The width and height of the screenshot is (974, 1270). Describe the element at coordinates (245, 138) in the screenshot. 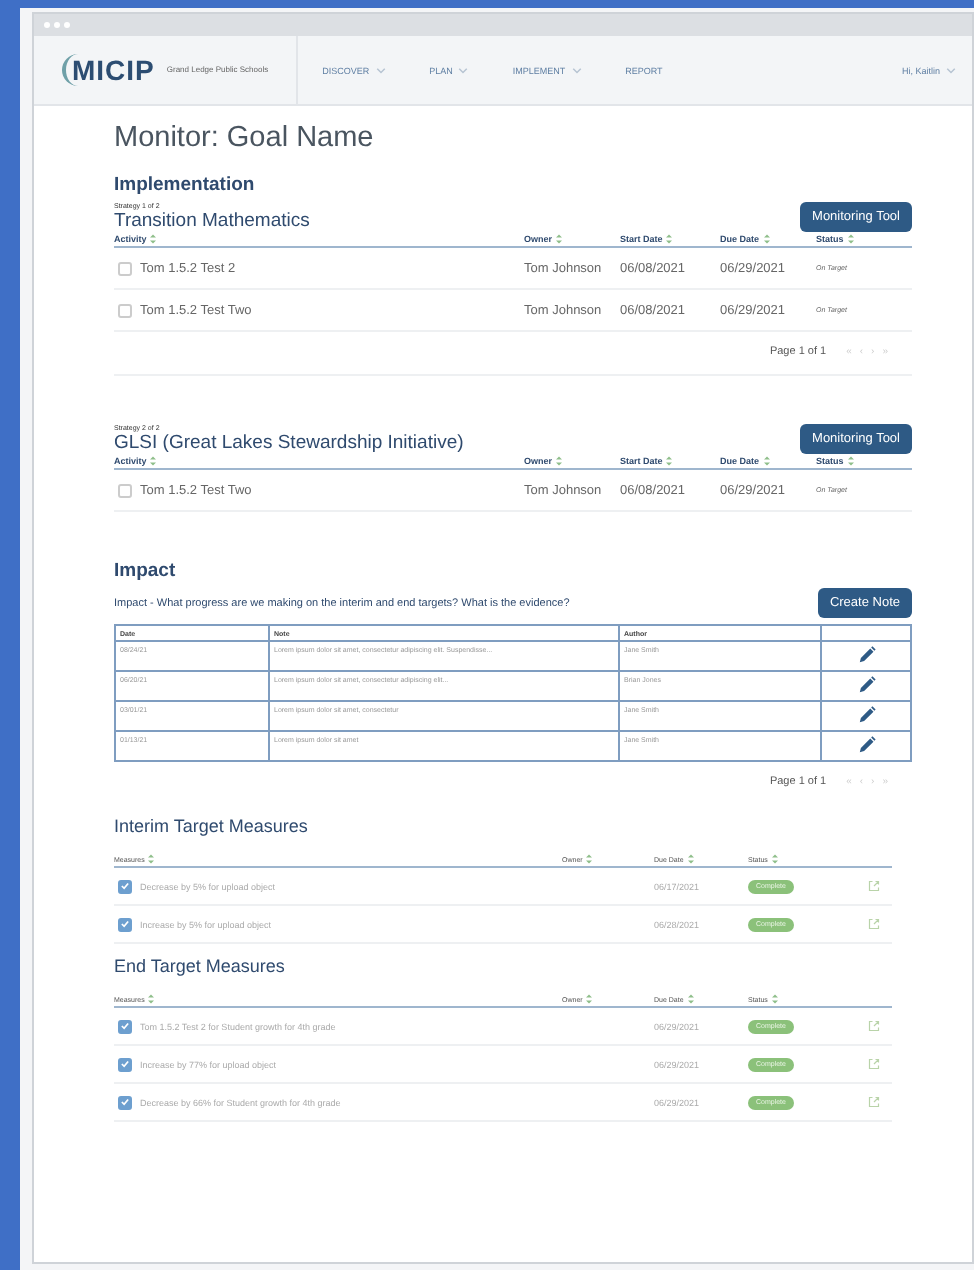

I see `page-title: Monitor: Goal Name` at that location.